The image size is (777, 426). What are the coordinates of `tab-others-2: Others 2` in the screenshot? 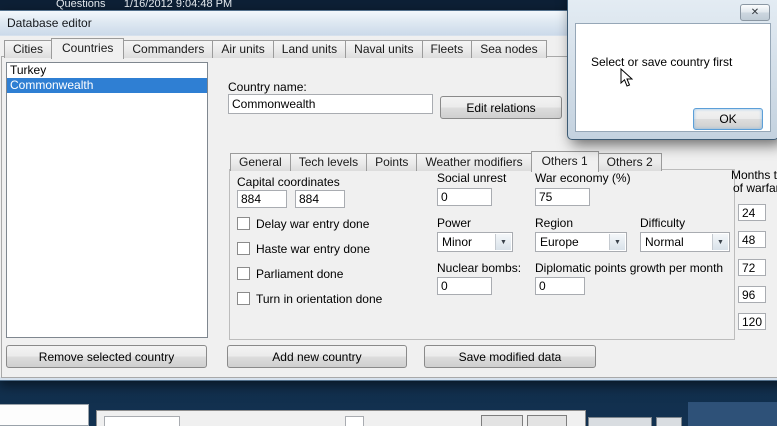 It's located at (629, 162).